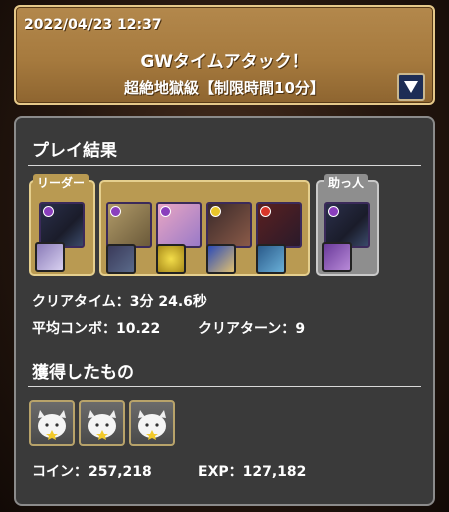  What do you see at coordinates (224, 62) in the screenshot?
I see `dungeon-title: GWタイムアタック！` at bounding box center [224, 62].